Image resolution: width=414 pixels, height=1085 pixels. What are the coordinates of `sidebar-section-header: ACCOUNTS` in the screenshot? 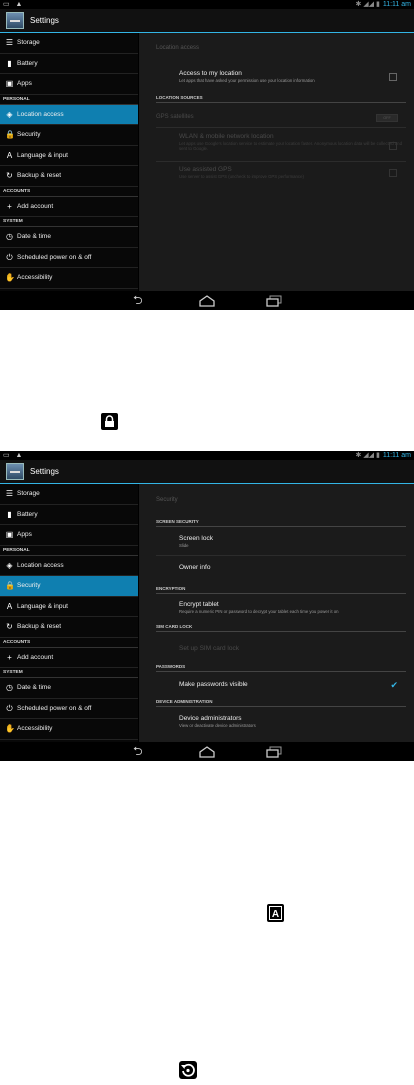 It's located at (69, 643).